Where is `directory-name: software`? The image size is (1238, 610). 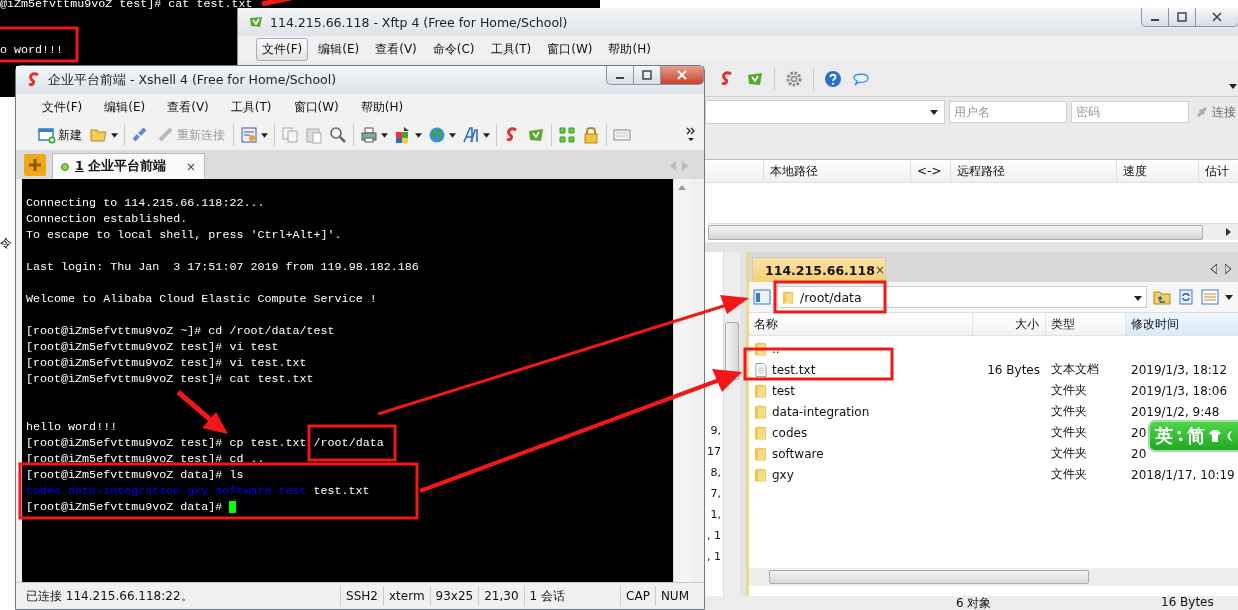
directory-name: software is located at coordinates (243, 491).